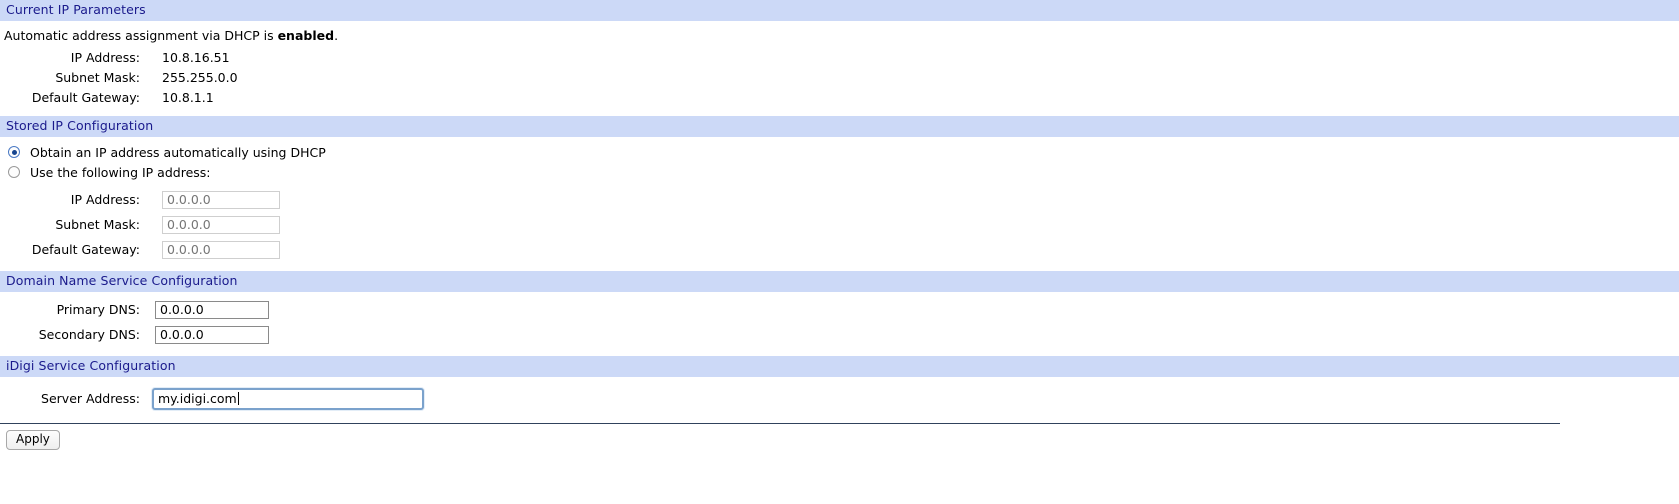  Describe the element at coordinates (14, 172) in the screenshot. I see `radio-static-ip-icon` at that location.